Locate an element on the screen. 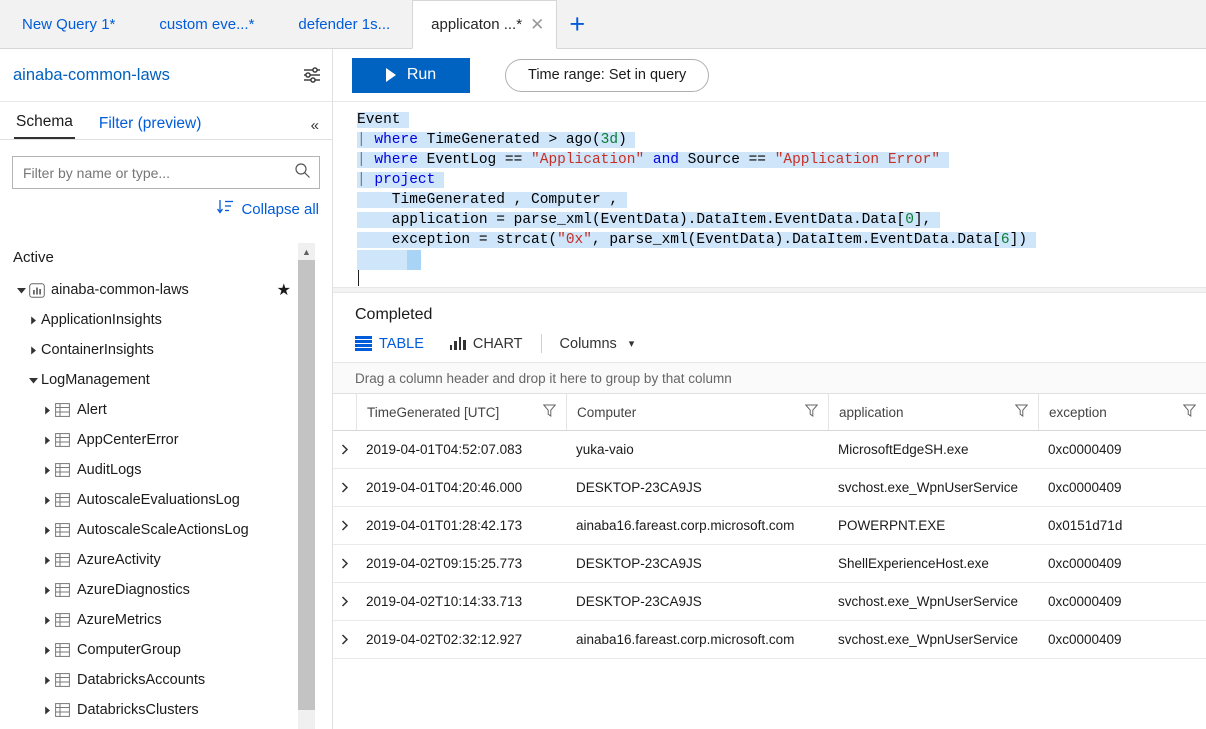  play-icon is located at coordinates (390, 75).